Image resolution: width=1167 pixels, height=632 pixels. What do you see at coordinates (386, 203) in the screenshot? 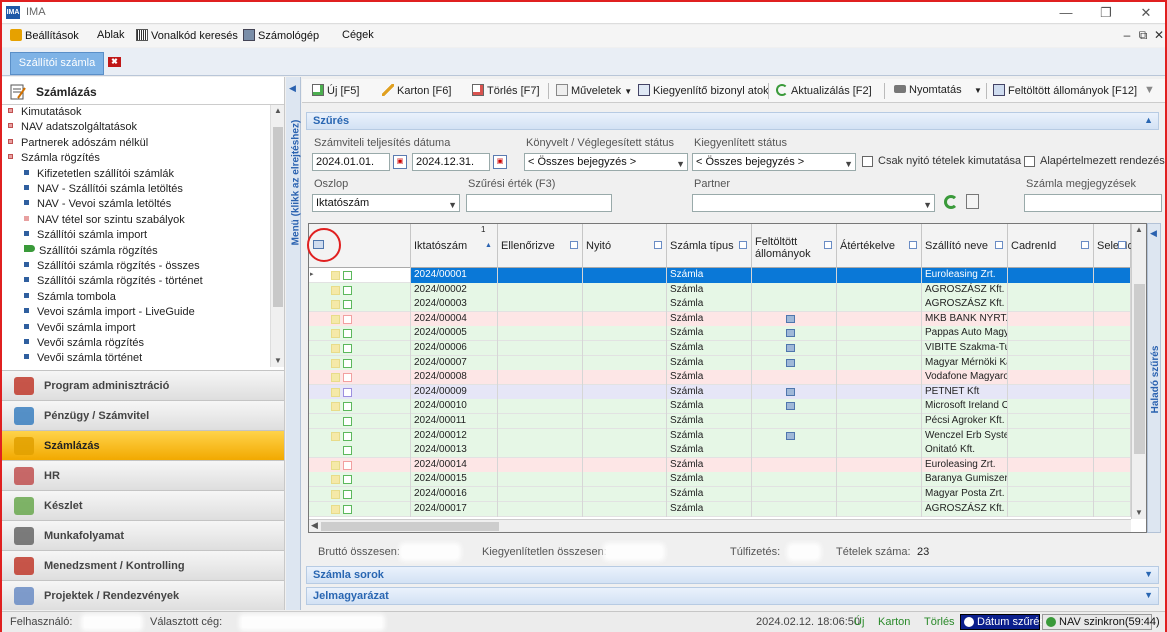
I see `column-select: Iktatószám ▼` at bounding box center [386, 203].